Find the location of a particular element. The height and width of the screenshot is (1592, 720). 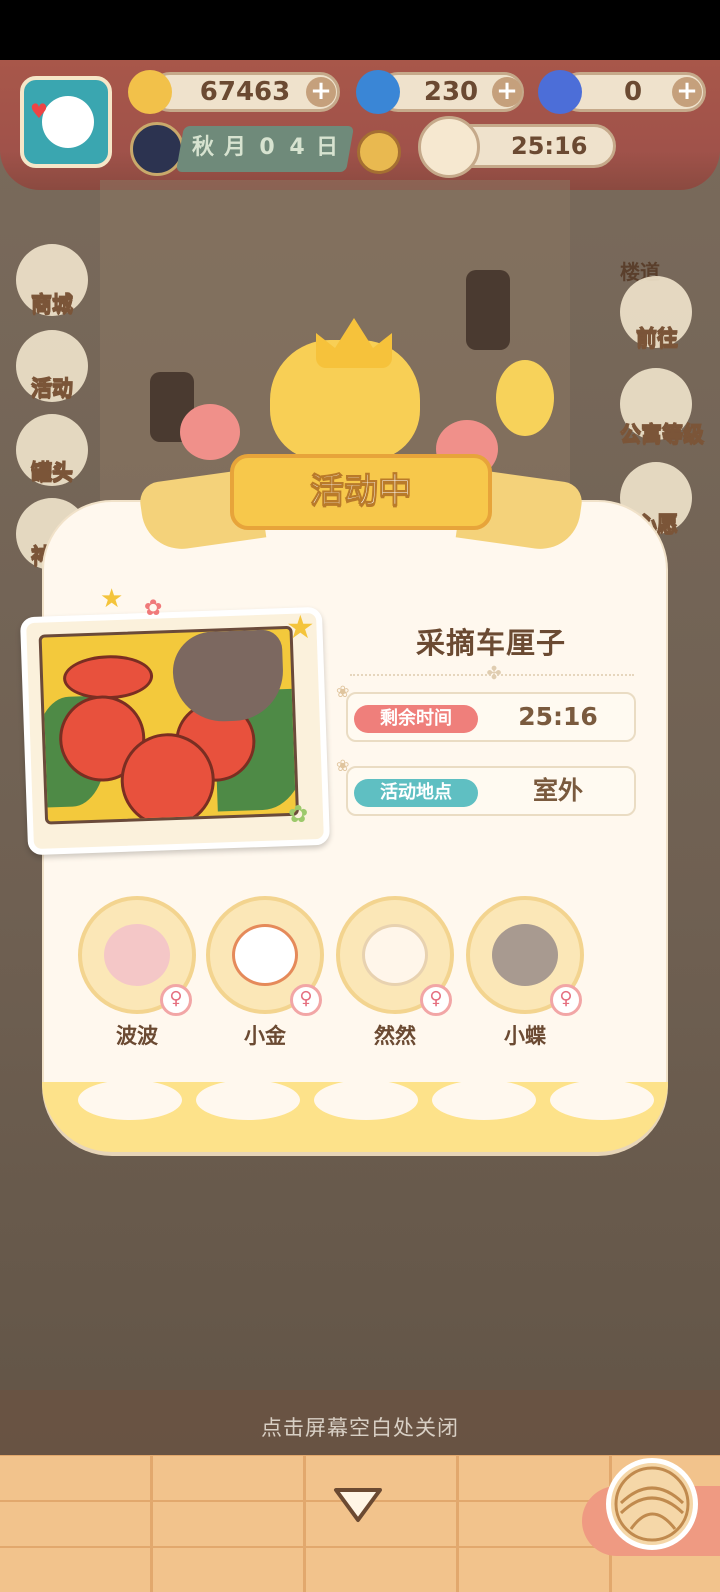

collapse-button is located at coordinates (358, 1506).